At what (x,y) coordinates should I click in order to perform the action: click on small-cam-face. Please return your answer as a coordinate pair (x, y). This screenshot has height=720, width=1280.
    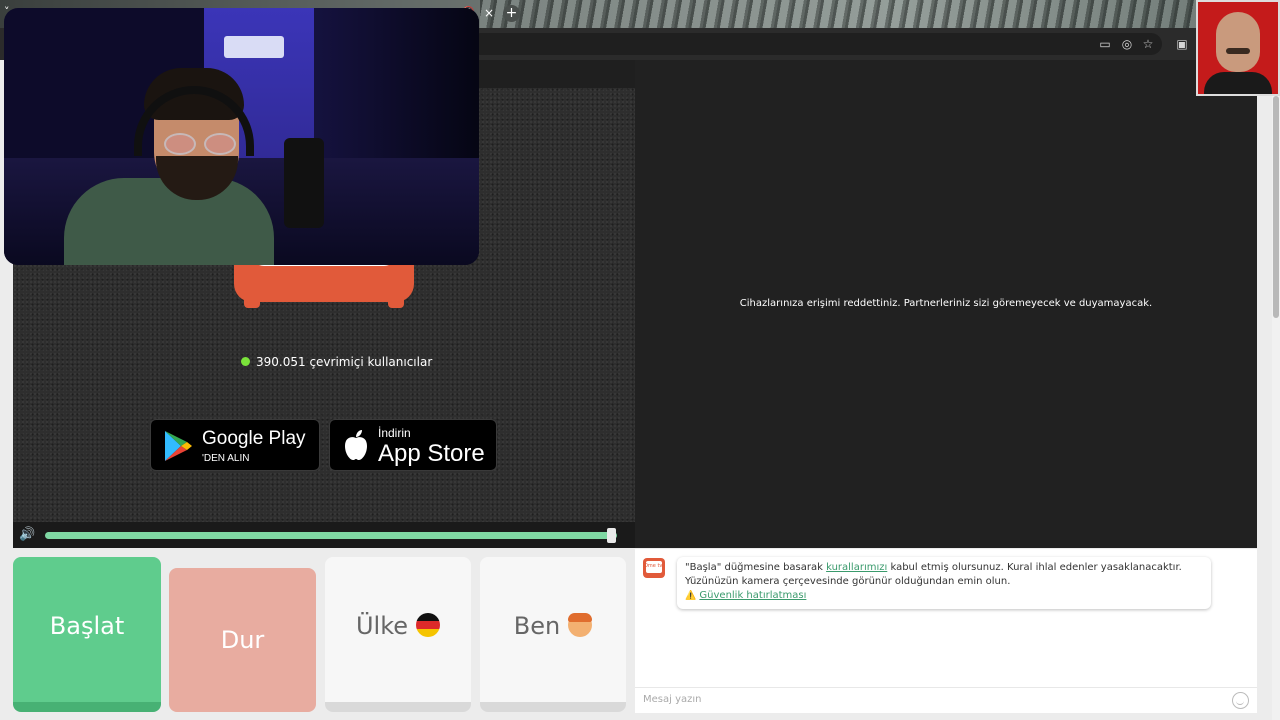
    Looking at the image, I should click on (1238, 42).